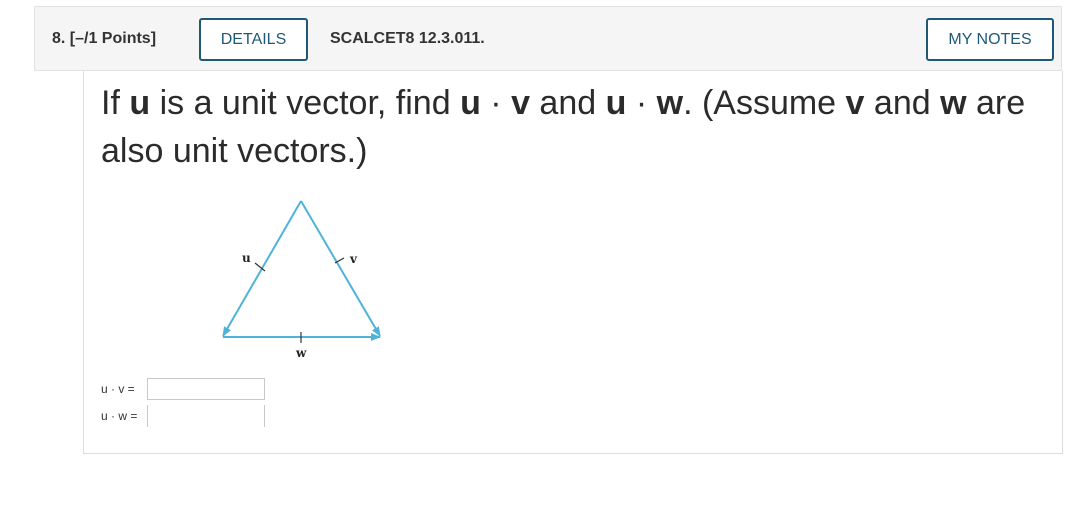 The width and height of the screenshot is (1080, 510). Describe the element at coordinates (104, 38) in the screenshot. I see `question-number-points: 8. [–/1 Points]` at that location.